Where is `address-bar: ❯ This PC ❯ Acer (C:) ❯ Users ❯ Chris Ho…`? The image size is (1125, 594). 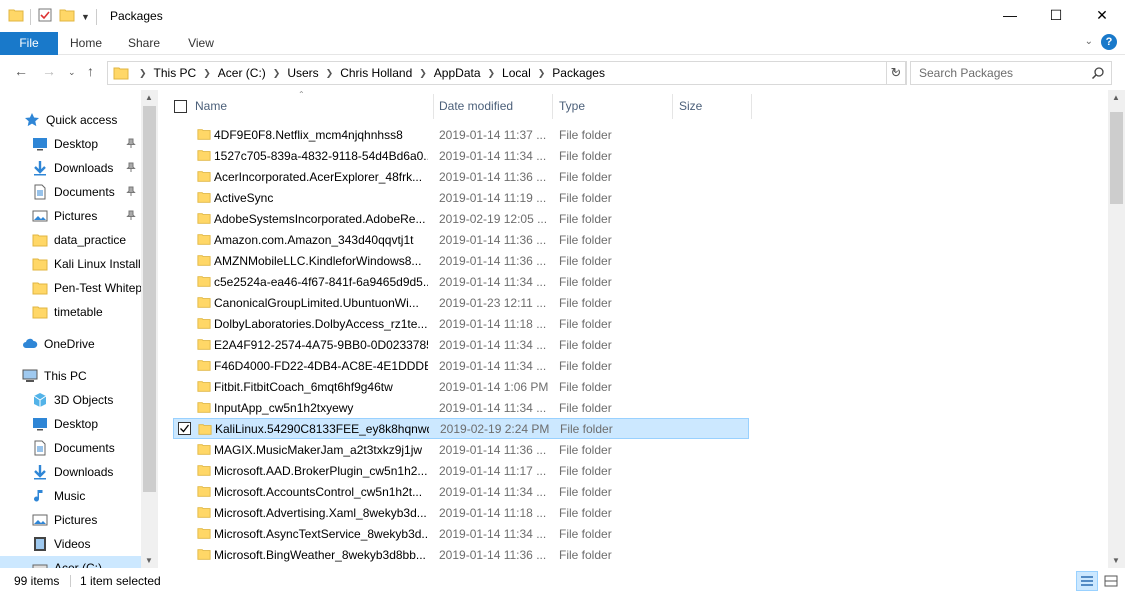 address-bar: ❯ This PC ❯ Acer (C:) ❯ Users ❯ Chris Ho… is located at coordinates (507, 73).